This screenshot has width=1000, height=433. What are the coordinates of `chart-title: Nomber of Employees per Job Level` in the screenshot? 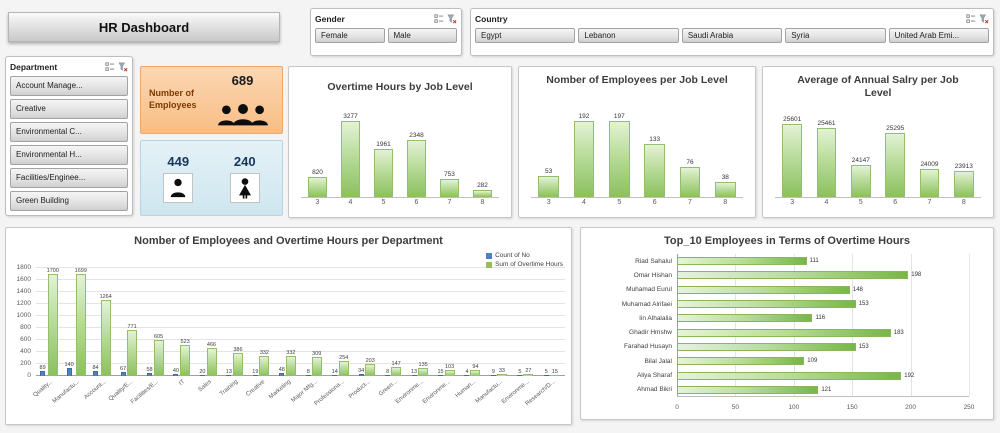 It's located at (637, 80).